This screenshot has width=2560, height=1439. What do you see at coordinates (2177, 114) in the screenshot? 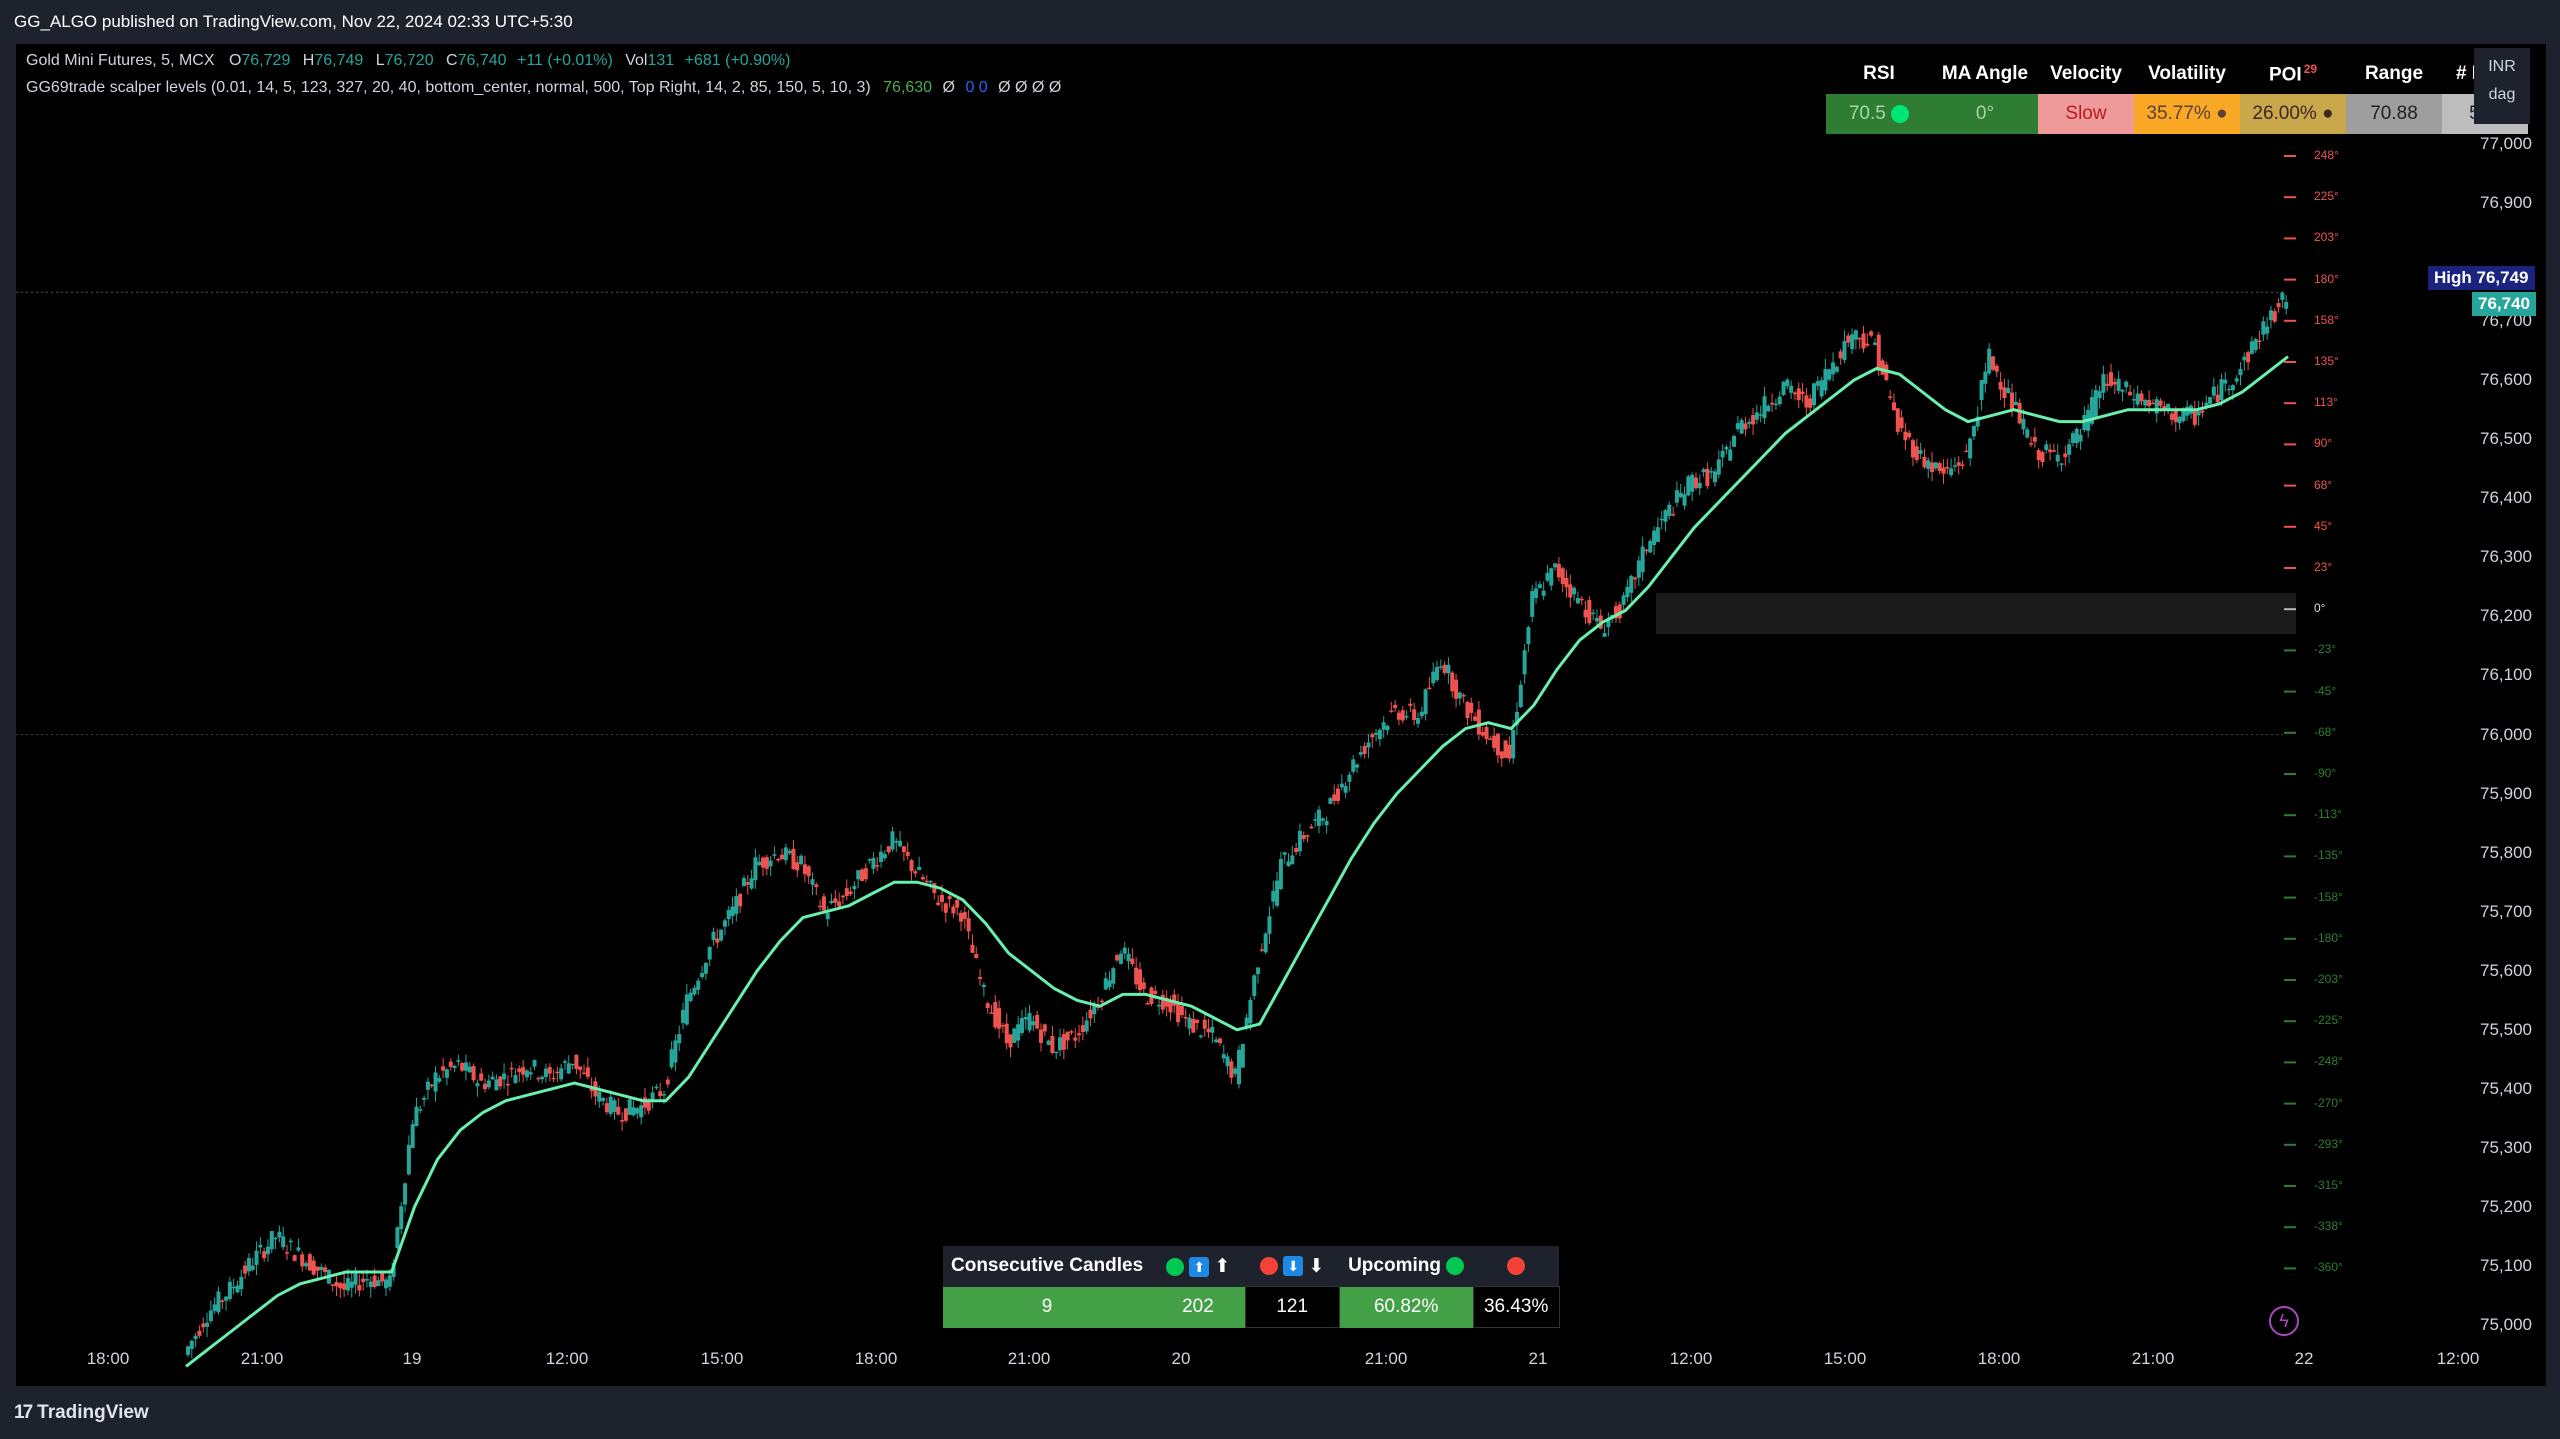
I see `stats-value-row: 70.5 0° Slow 35.77% ● 26.00% ● 70.88 500` at bounding box center [2177, 114].